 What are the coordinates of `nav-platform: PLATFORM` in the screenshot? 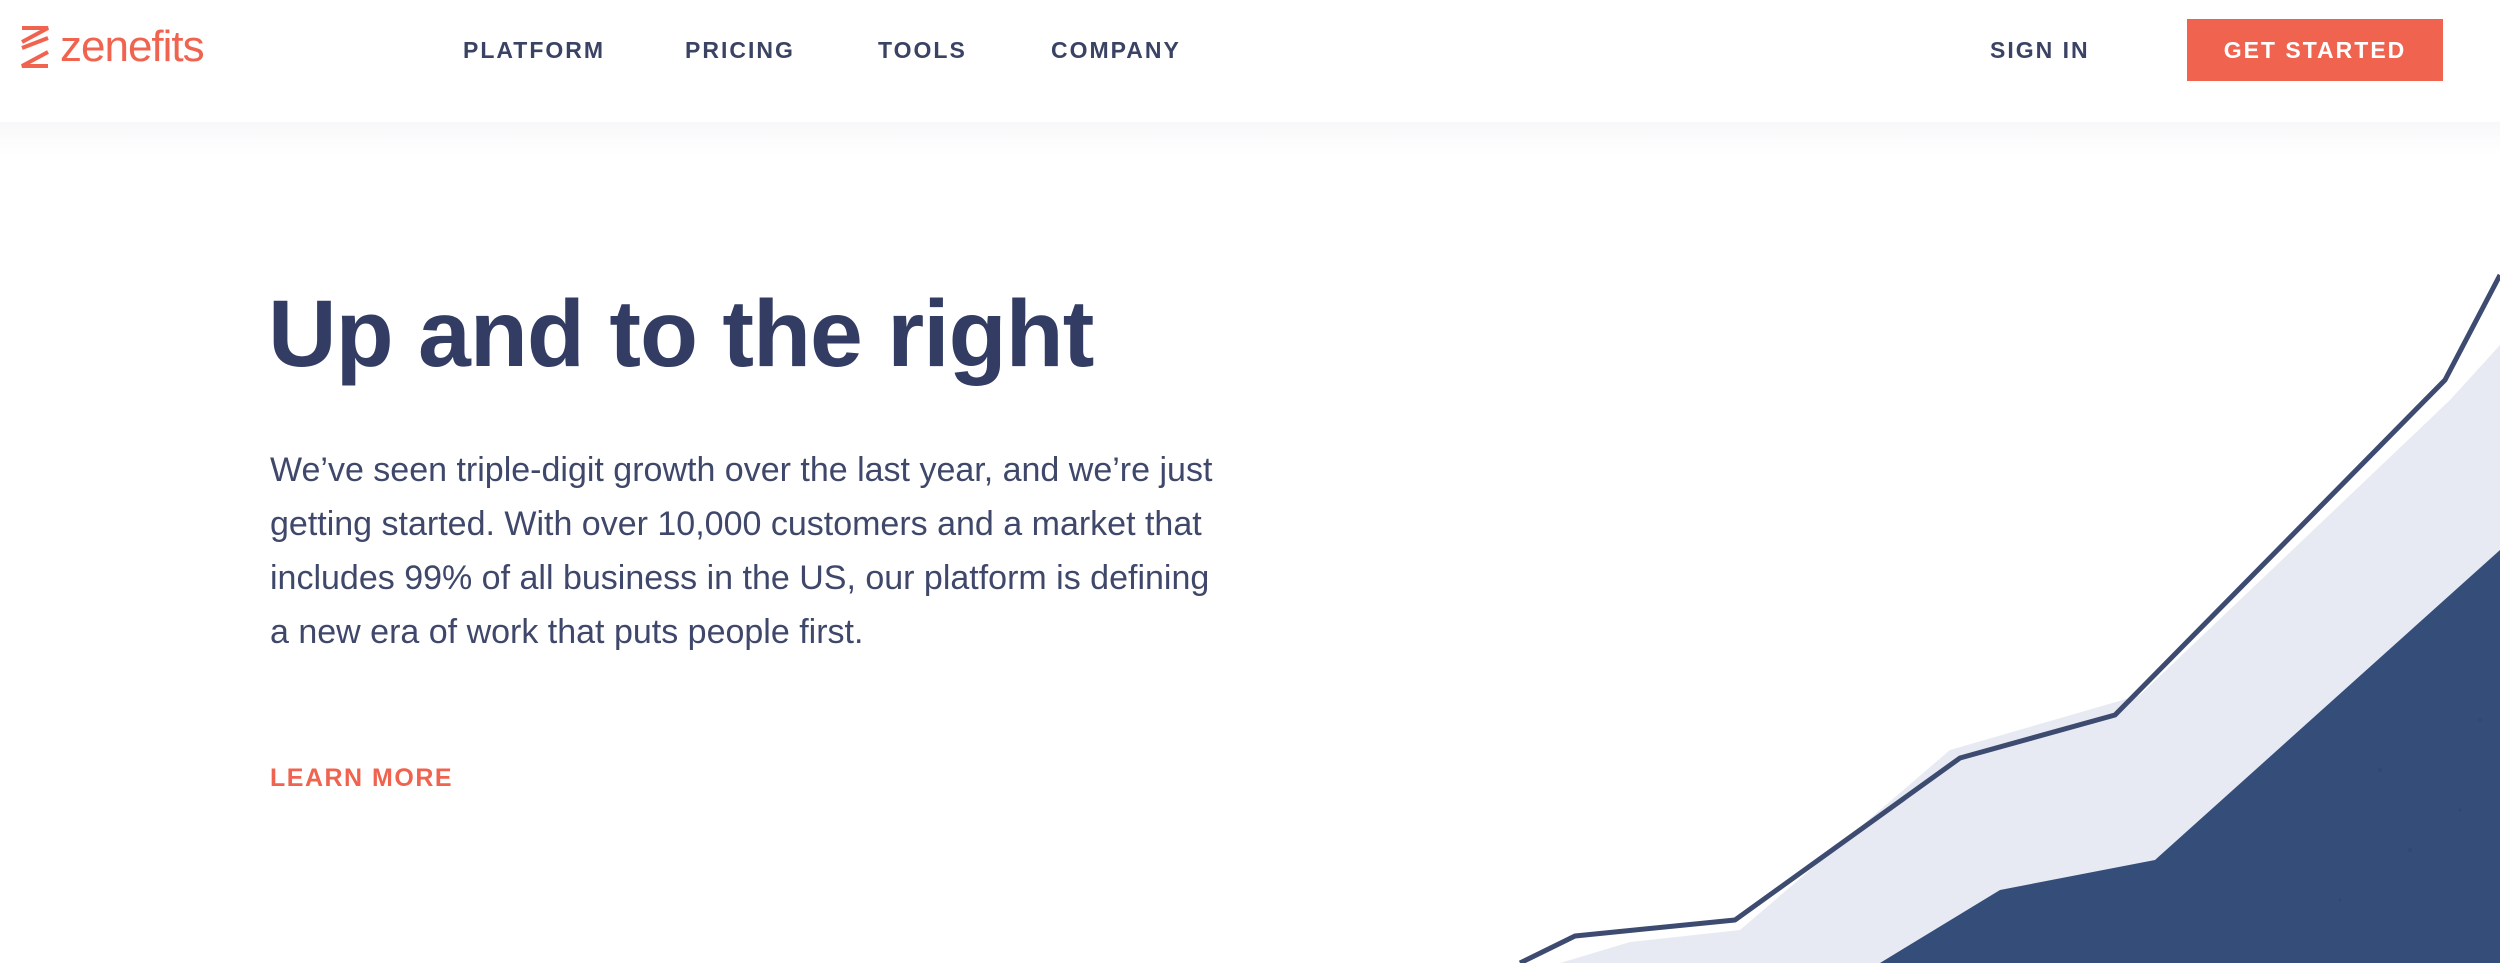 It's located at (534, 50).